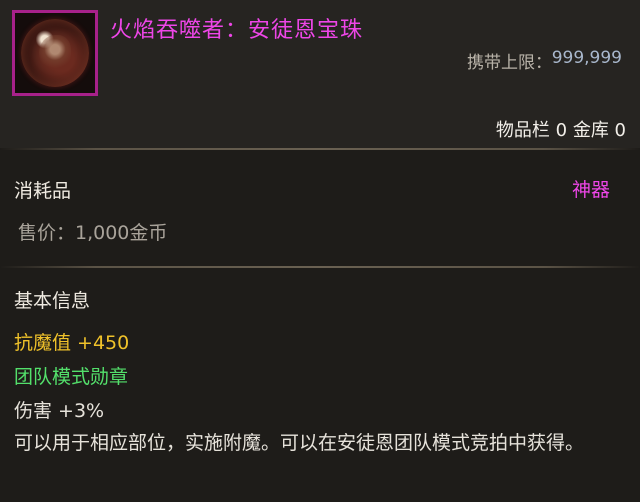  What do you see at coordinates (71, 377) in the screenshot?
I see `stat-raid-medal: 团队模式勋章` at bounding box center [71, 377].